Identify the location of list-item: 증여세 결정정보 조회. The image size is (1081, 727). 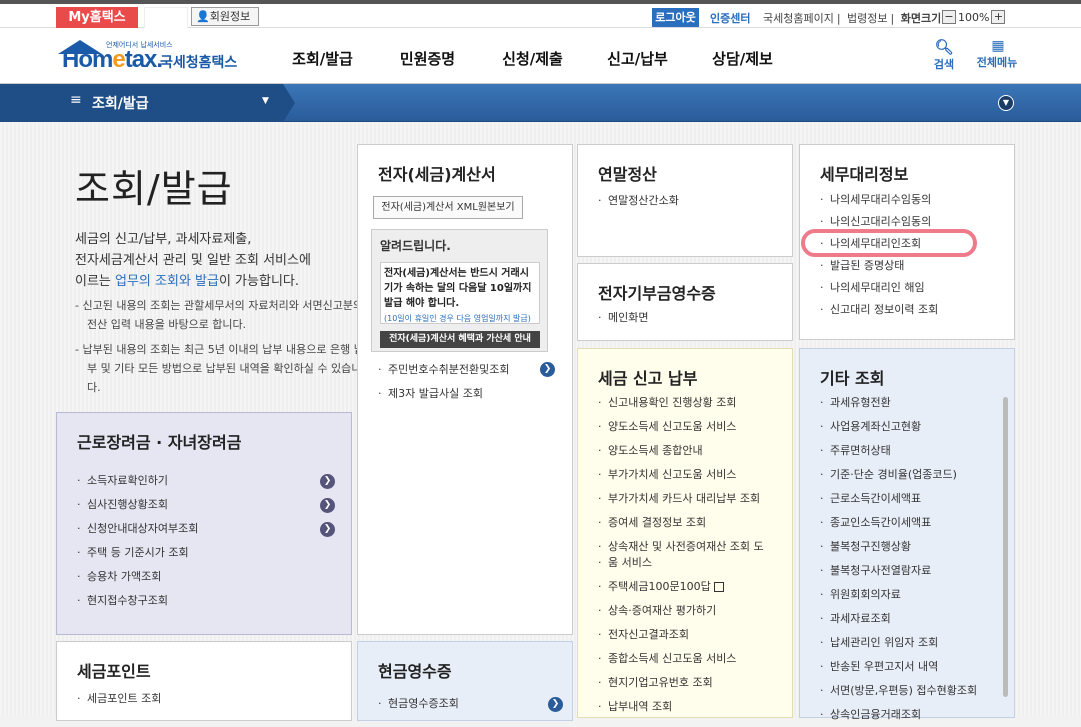
(681, 523).